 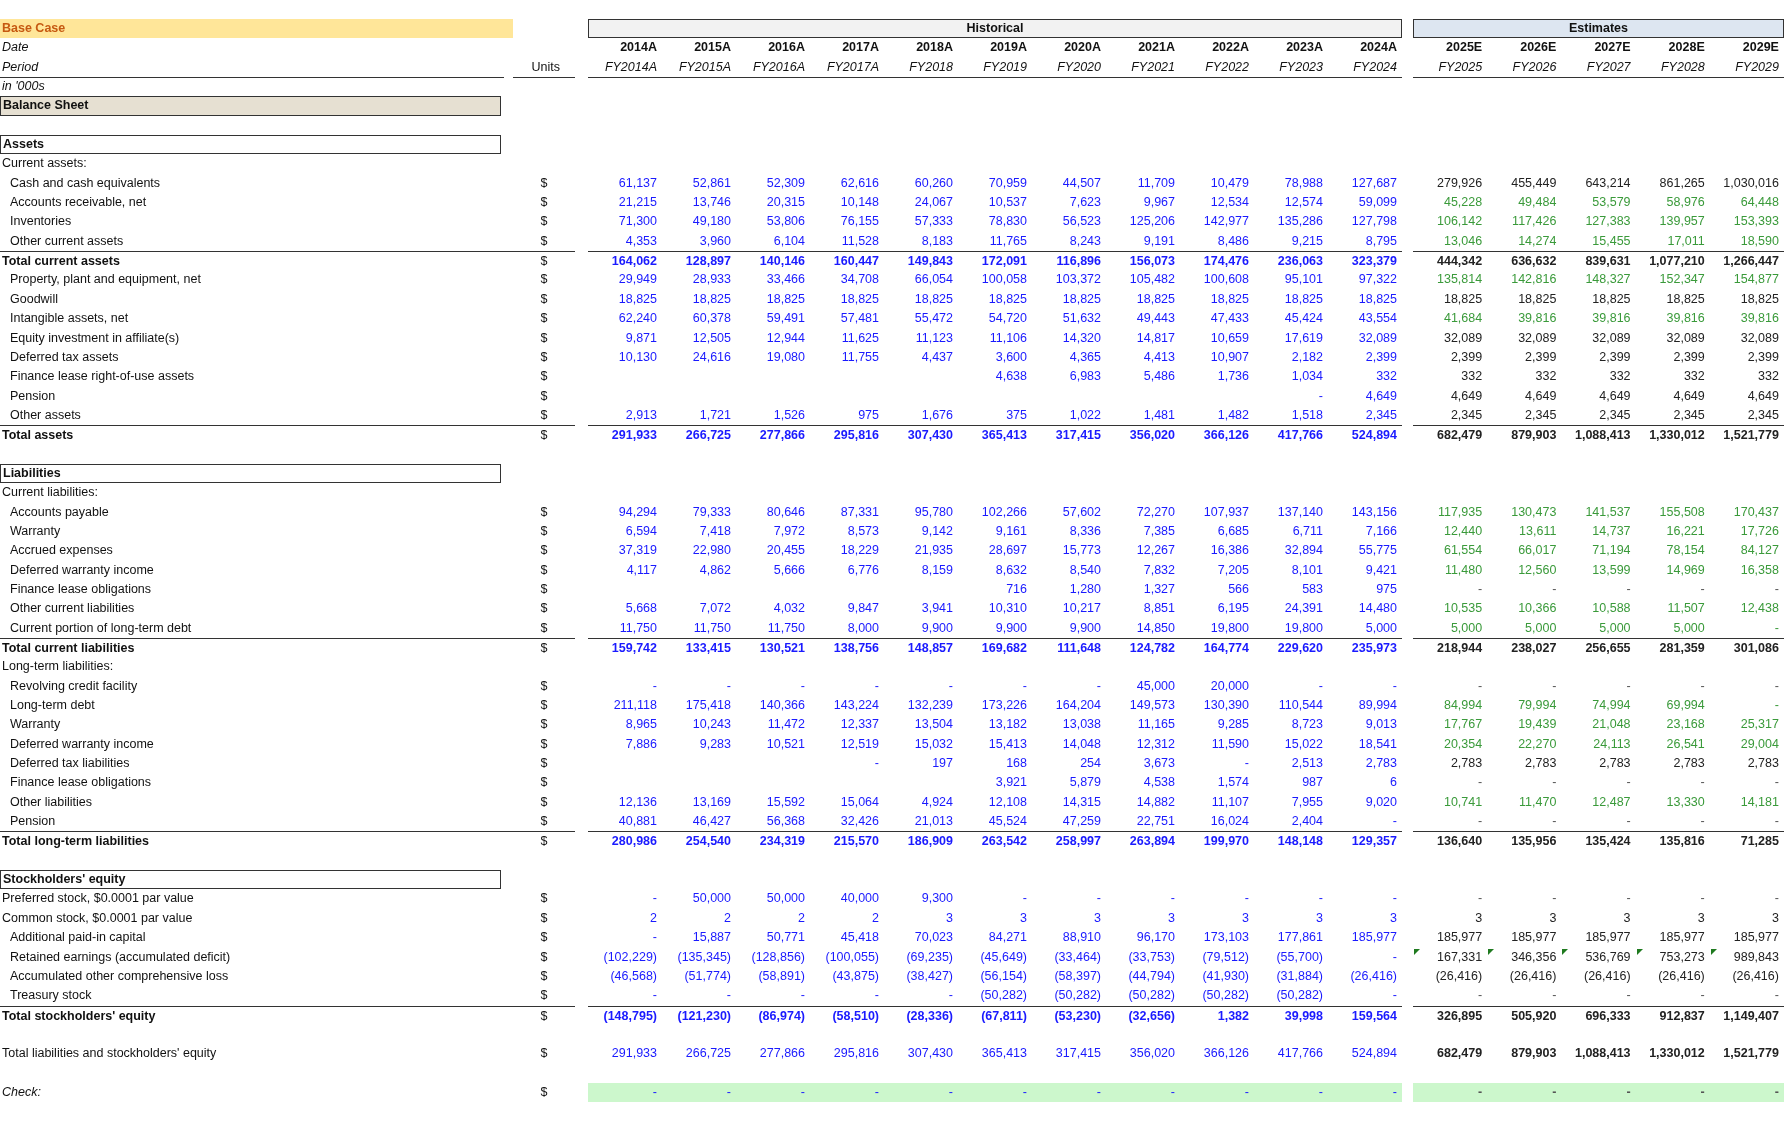 I want to click on table-cell-text: 4,353, so click(x=641, y=241).